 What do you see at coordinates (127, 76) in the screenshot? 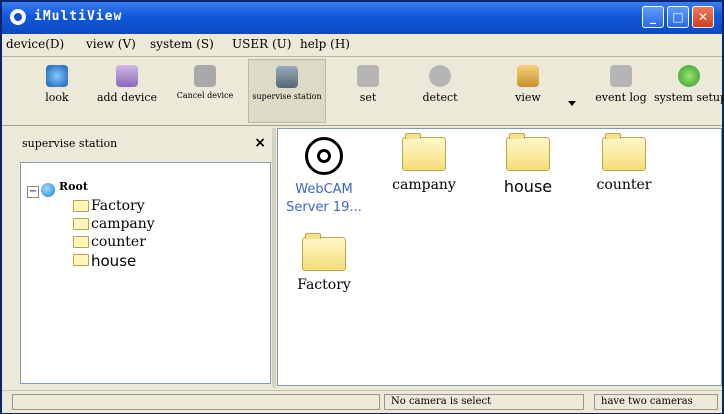
I see `add-device-icon` at bounding box center [127, 76].